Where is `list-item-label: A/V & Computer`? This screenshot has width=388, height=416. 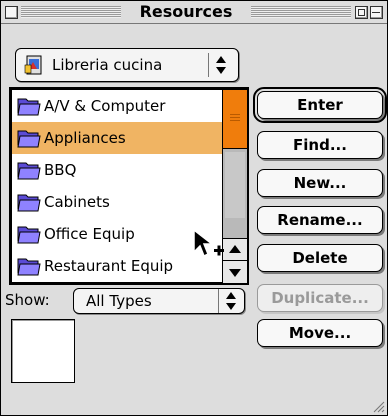 list-item-label: A/V & Computer is located at coordinates (105, 106).